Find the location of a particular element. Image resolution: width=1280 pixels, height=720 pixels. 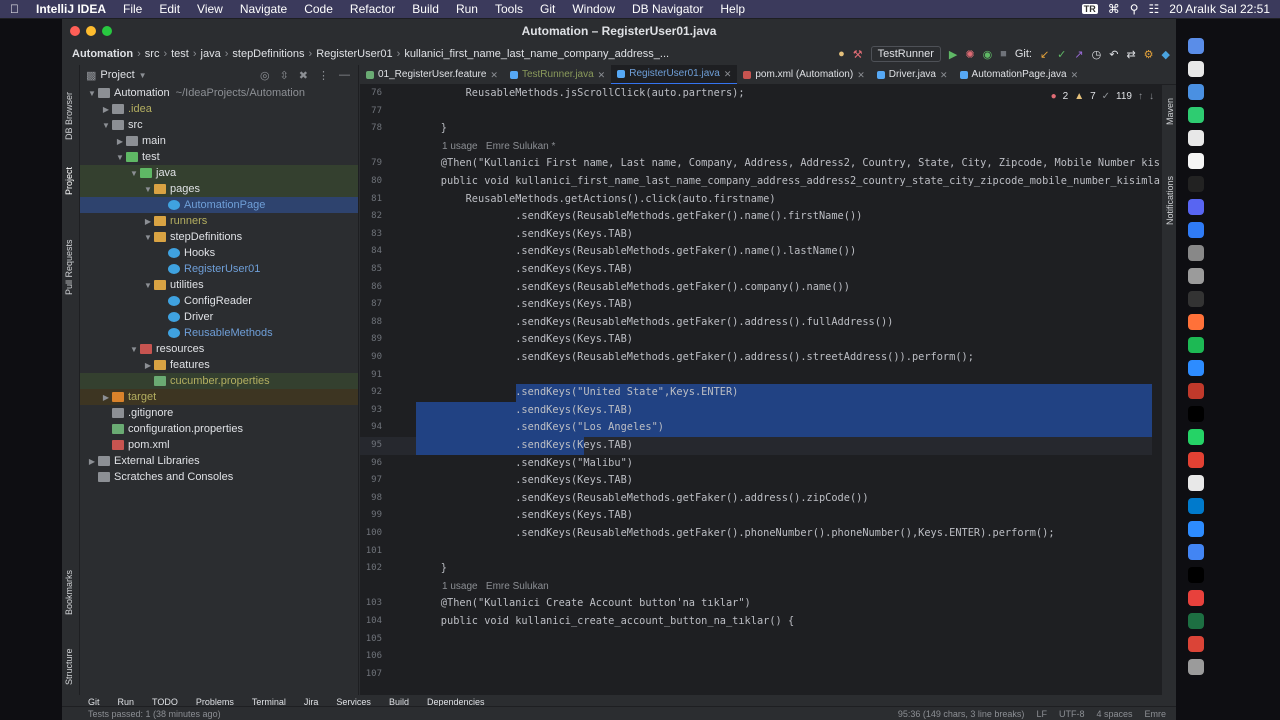

menu-item: Run is located at coordinates (467, 9).